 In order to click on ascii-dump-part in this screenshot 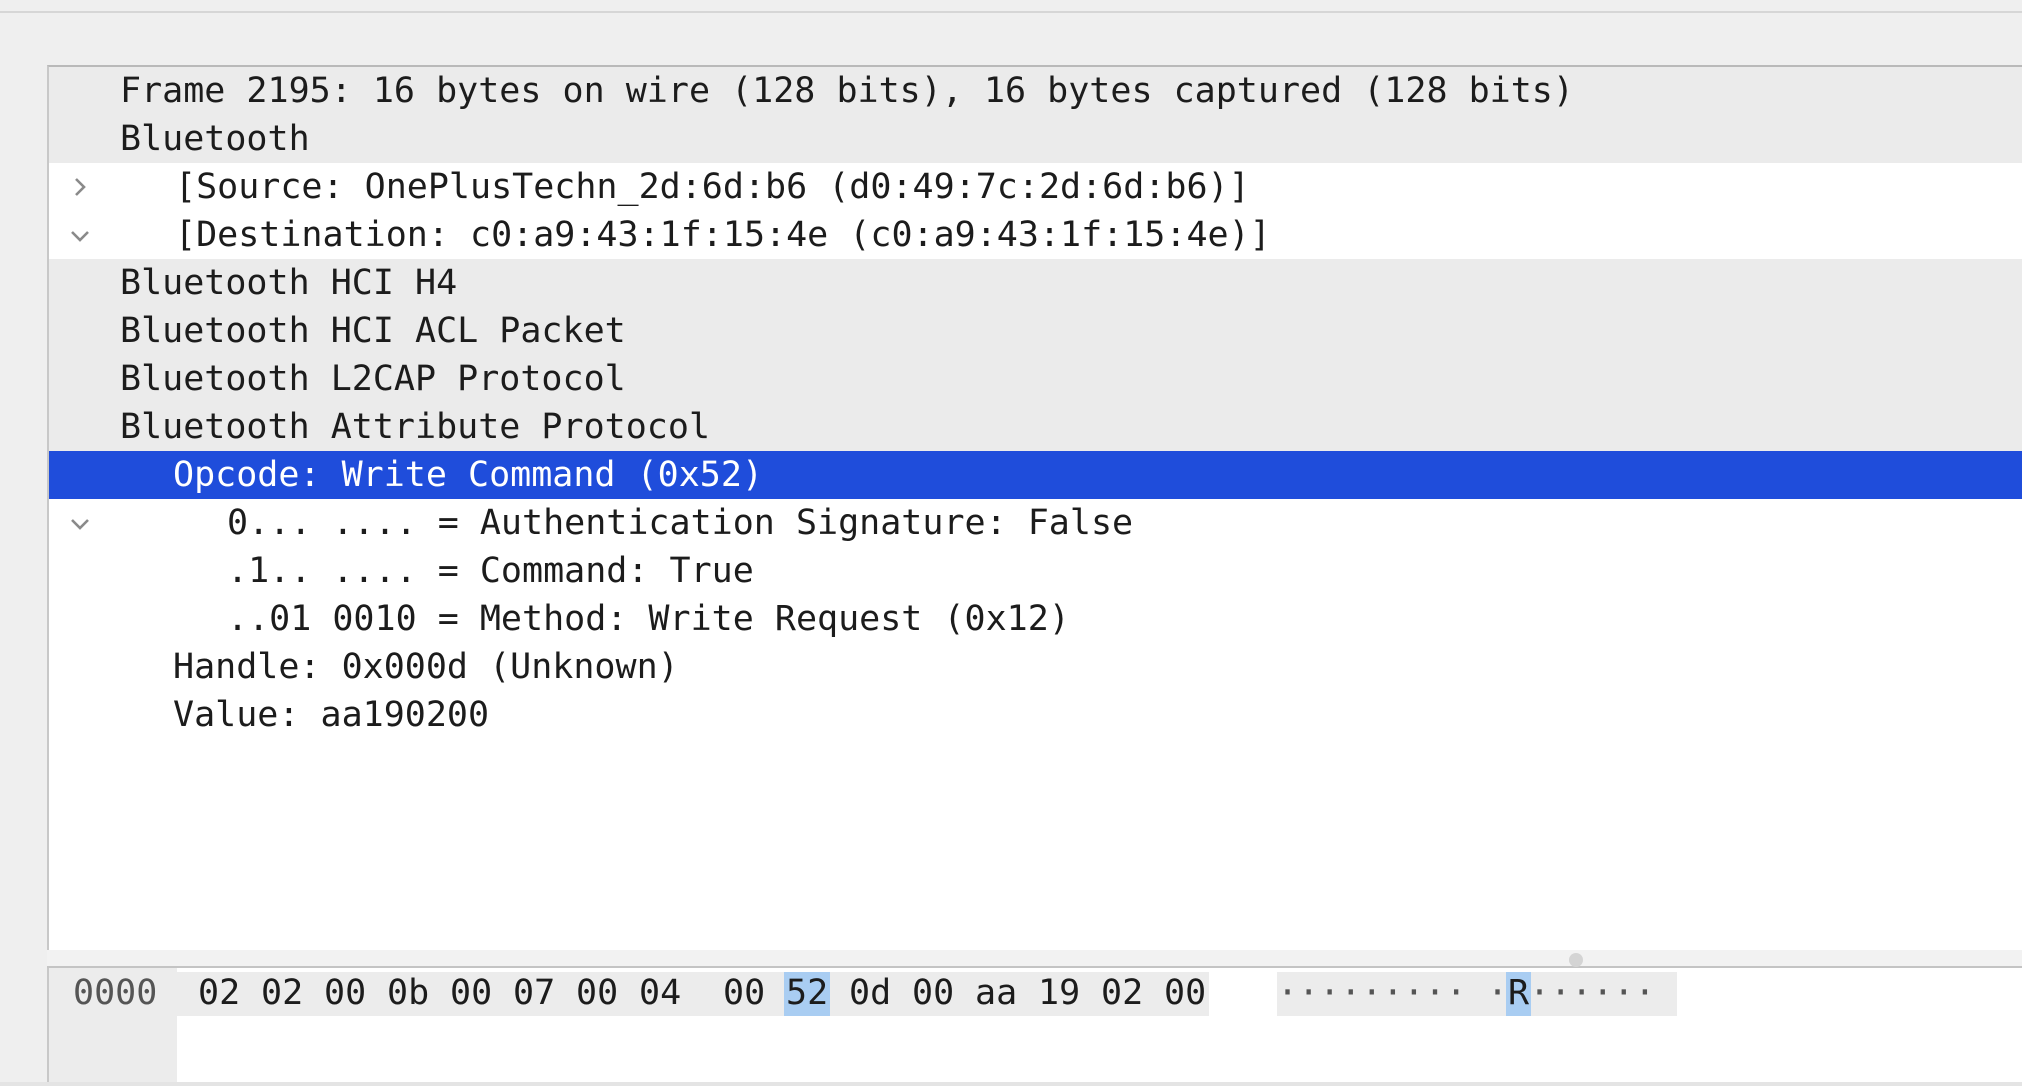, I will do `click(1476, 993)`.